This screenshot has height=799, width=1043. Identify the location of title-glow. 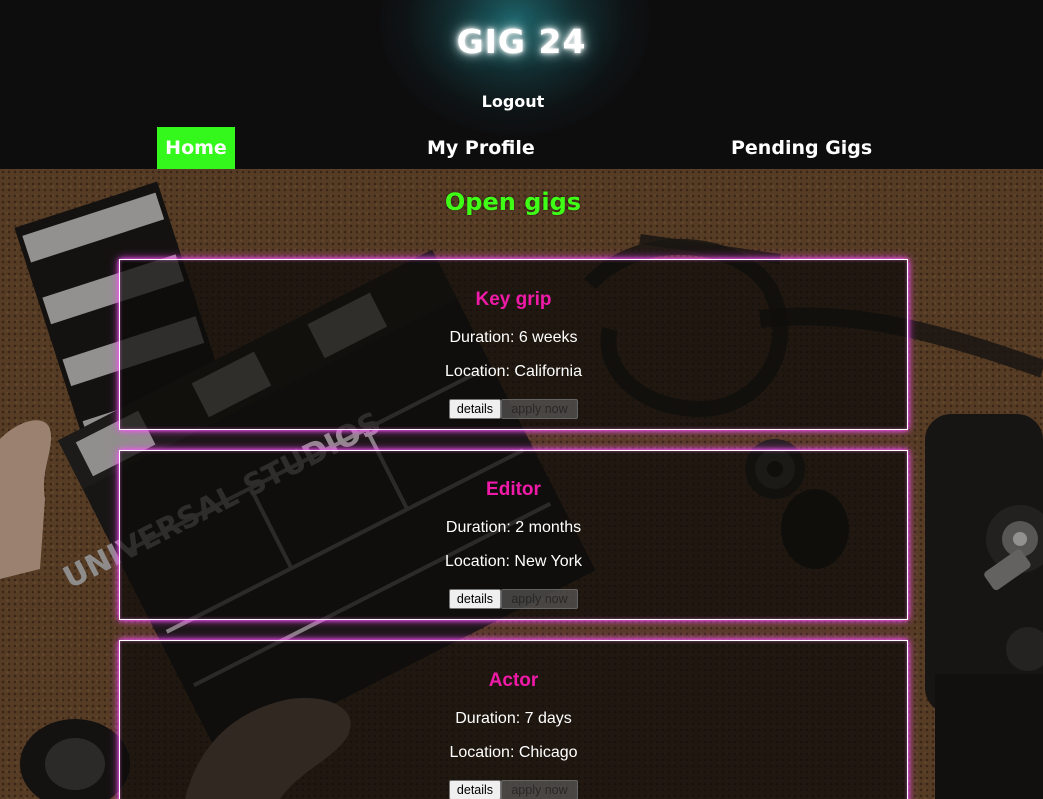
(515, 67).